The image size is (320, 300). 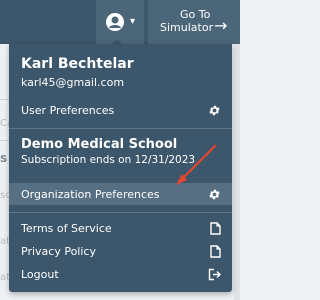 What do you see at coordinates (237, 172) in the screenshot?
I see `background-panel-edge` at bounding box center [237, 172].